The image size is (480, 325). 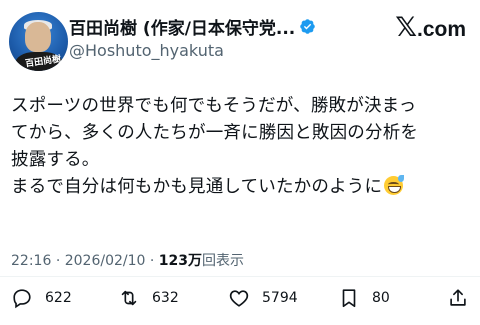 I want to click on view-count: 123万, so click(x=180, y=261).